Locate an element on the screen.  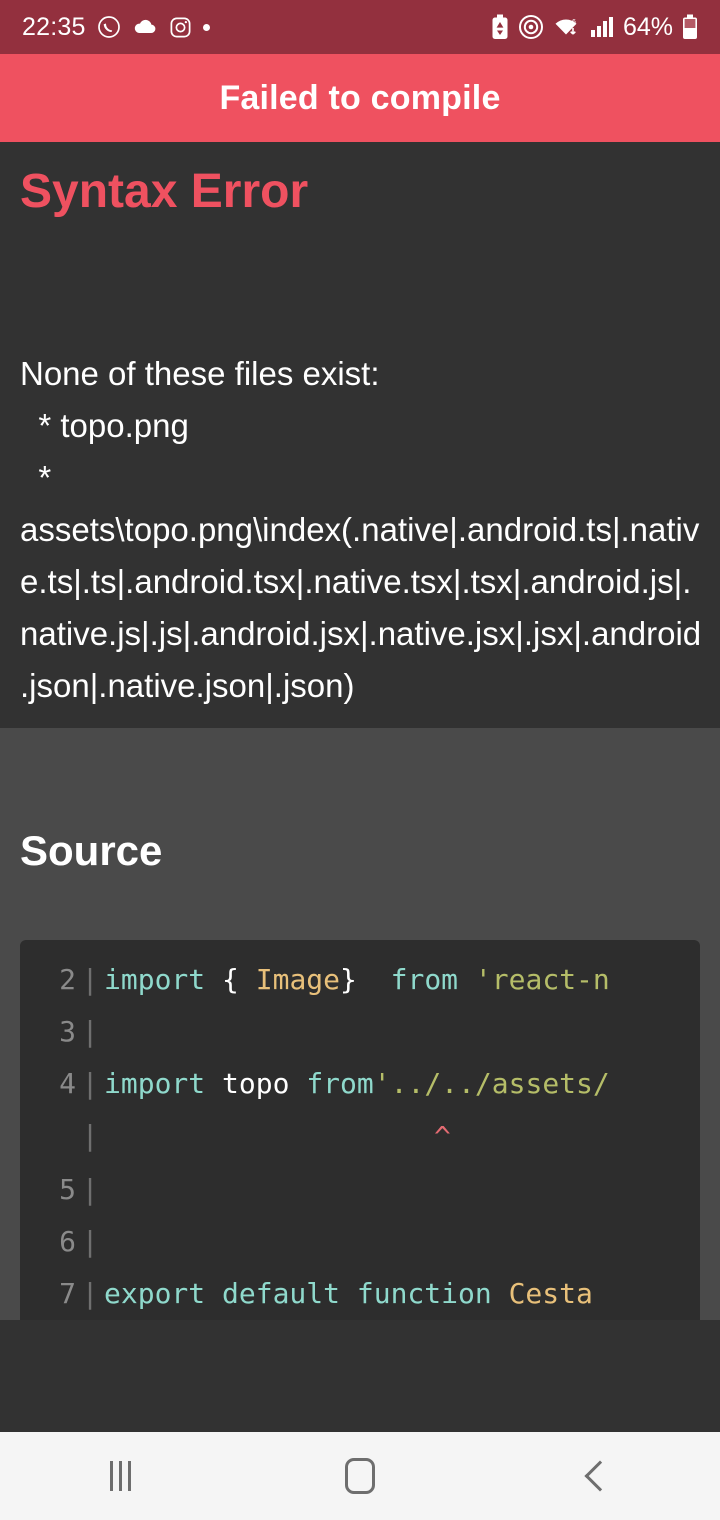
code-token: '../../assets/ is located at coordinates (491, 1083).